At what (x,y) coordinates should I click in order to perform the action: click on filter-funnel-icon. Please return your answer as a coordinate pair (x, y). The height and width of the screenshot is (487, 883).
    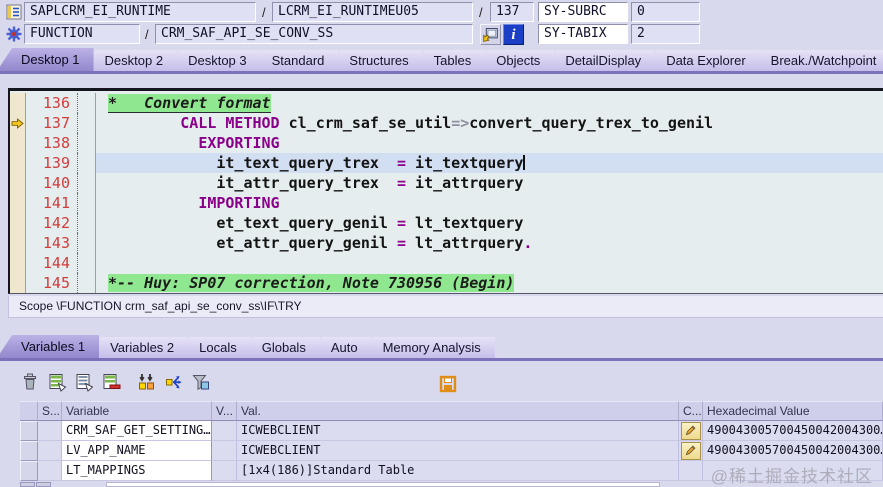
    Looking at the image, I should click on (201, 383).